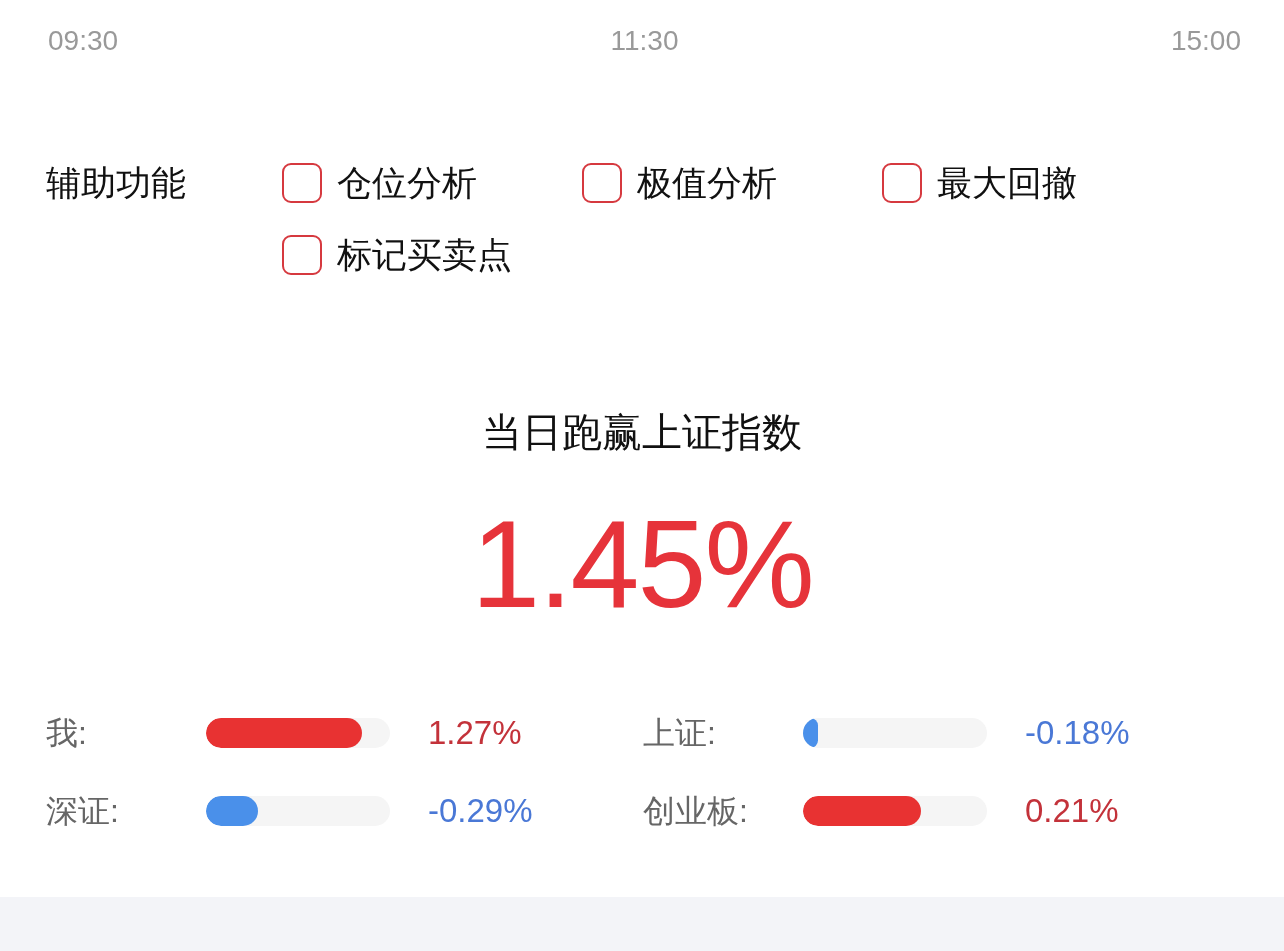  Describe the element at coordinates (480, 811) in the screenshot. I see `change-percent: -0.29%` at that location.